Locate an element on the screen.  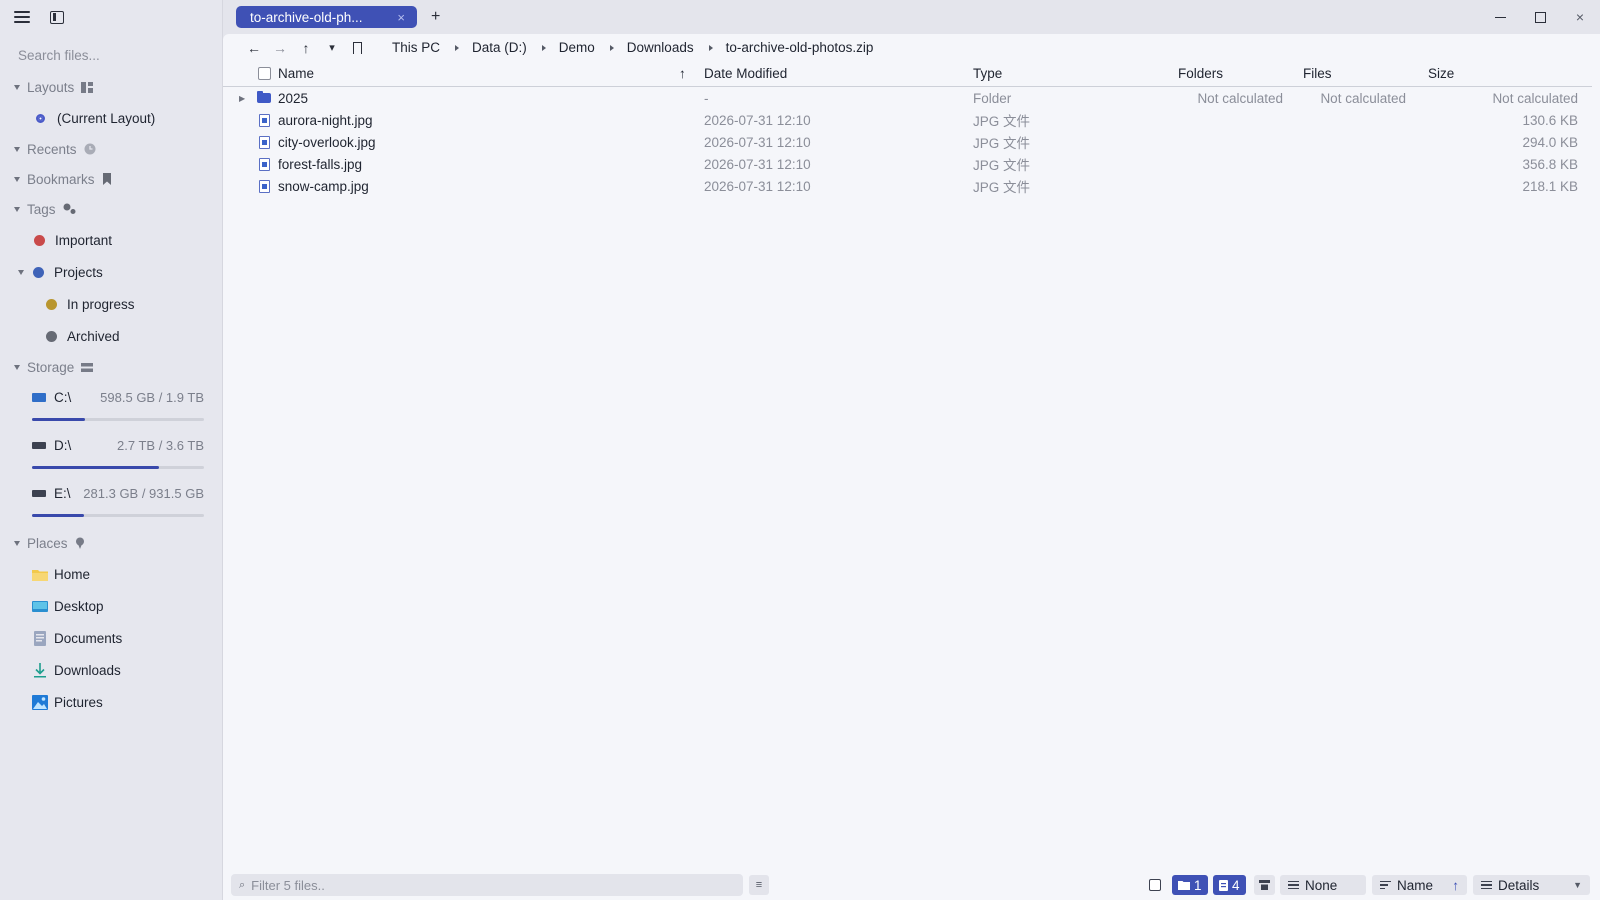
group-by-dropdown: None is located at coordinates (1323, 885).